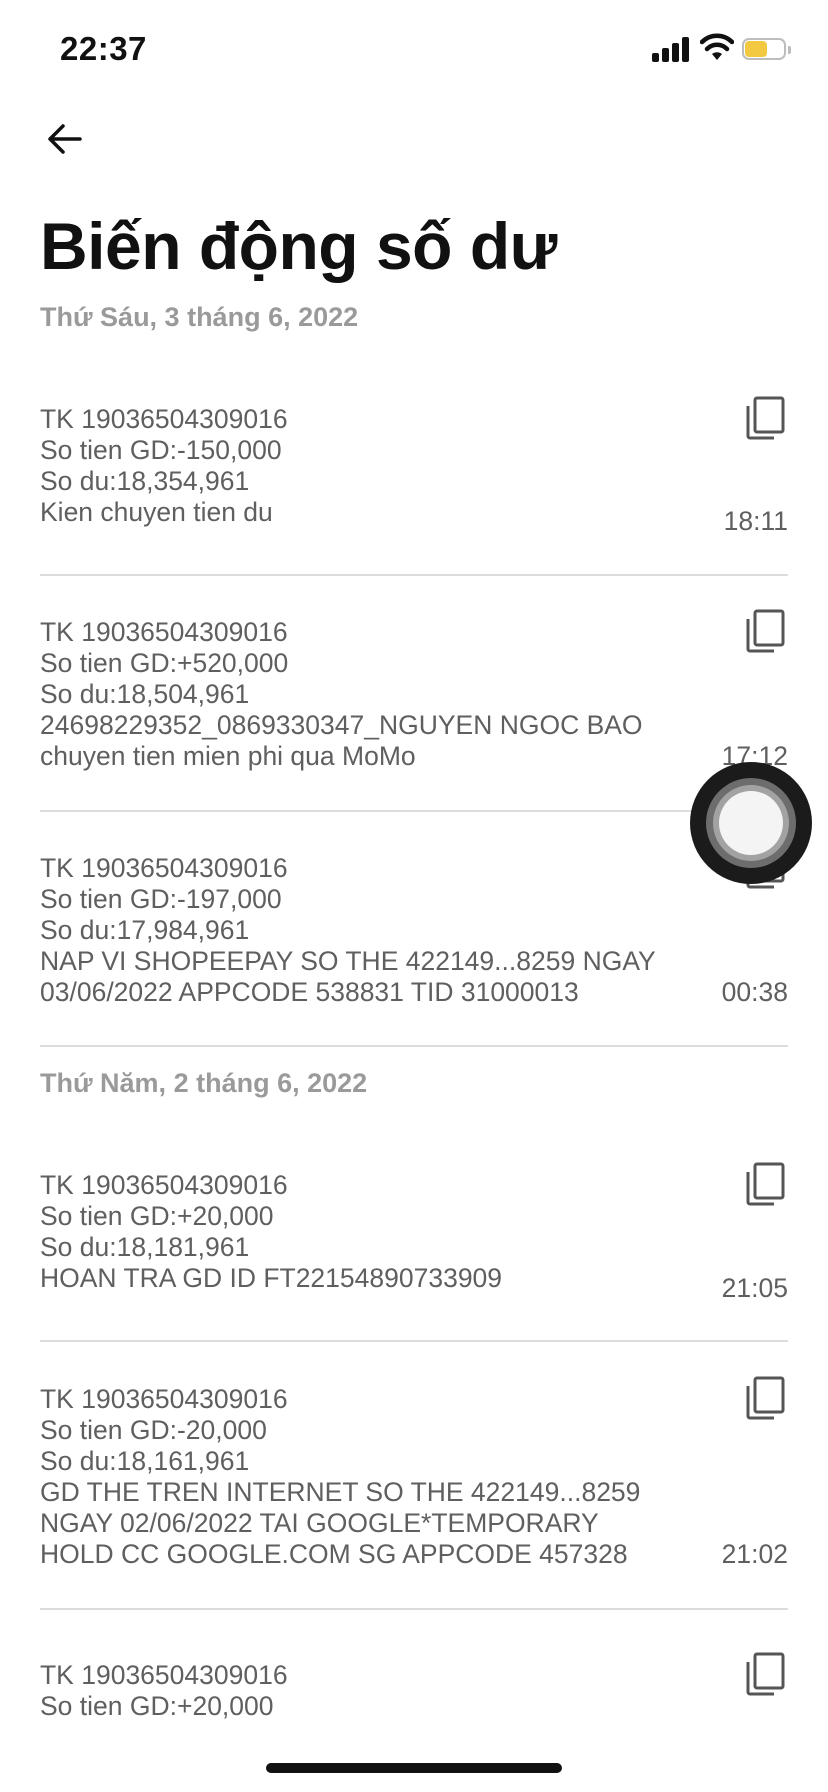  I want to click on transaction-line: Kien chuyen tien du, so click(156, 512).